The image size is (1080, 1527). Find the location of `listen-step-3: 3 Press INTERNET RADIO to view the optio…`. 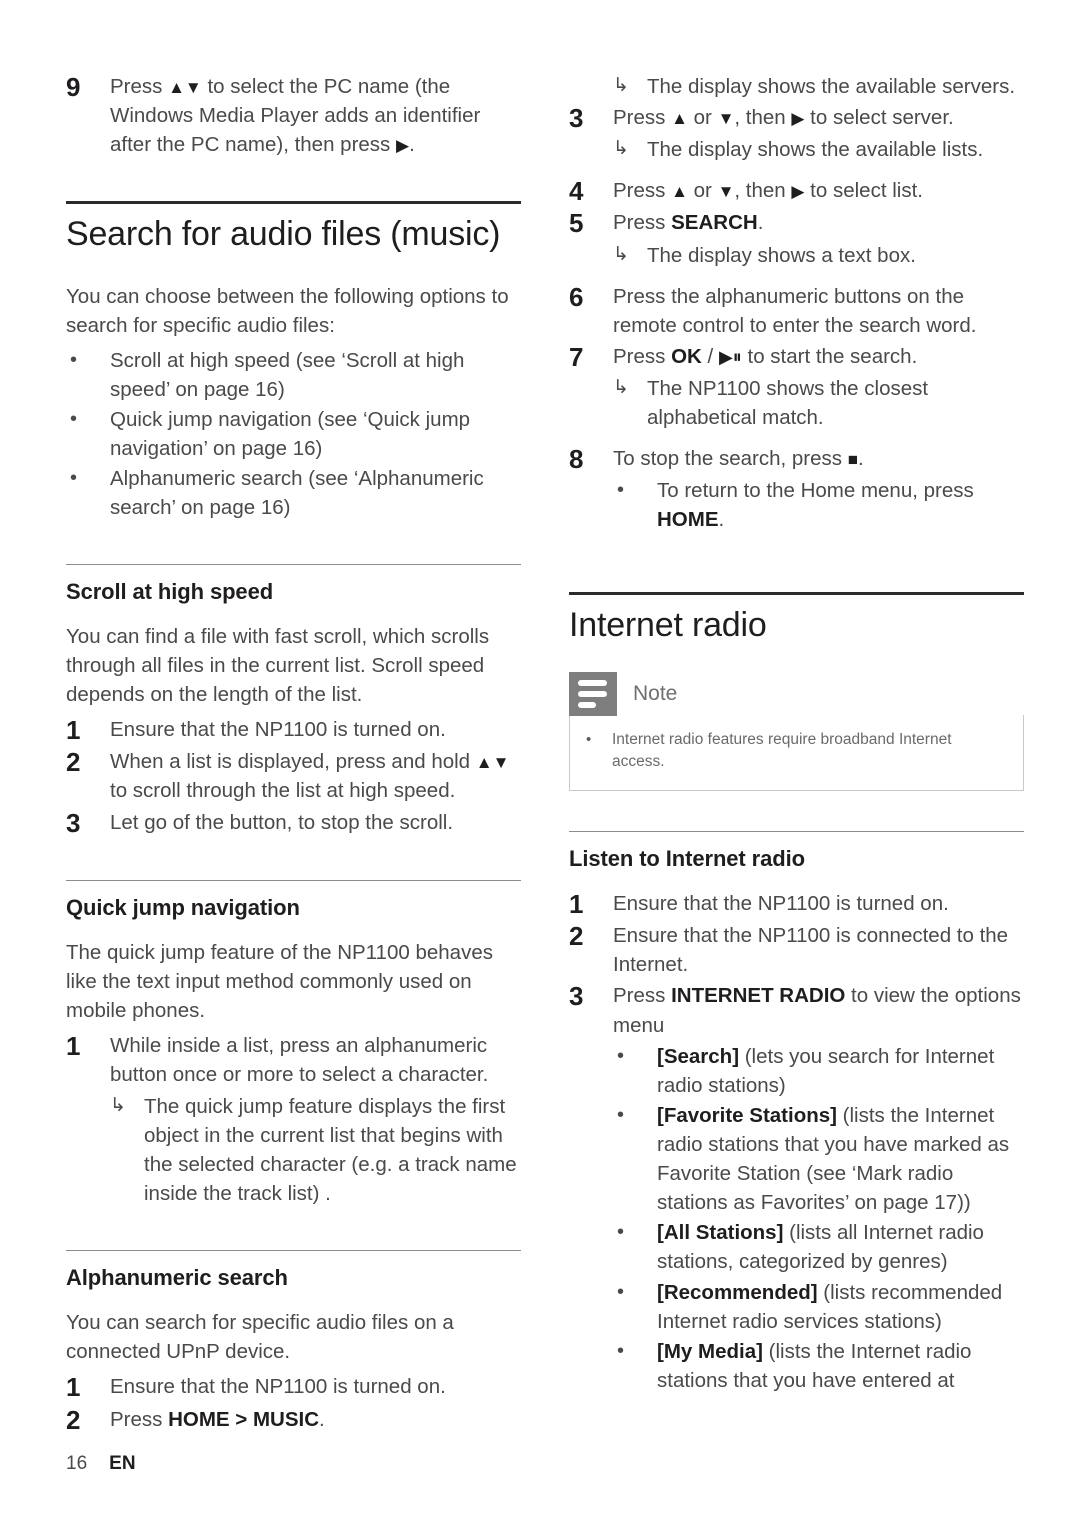

listen-step-3: 3 Press INTERNET RADIO to view the optio… is located at coordinates (796, 1010).